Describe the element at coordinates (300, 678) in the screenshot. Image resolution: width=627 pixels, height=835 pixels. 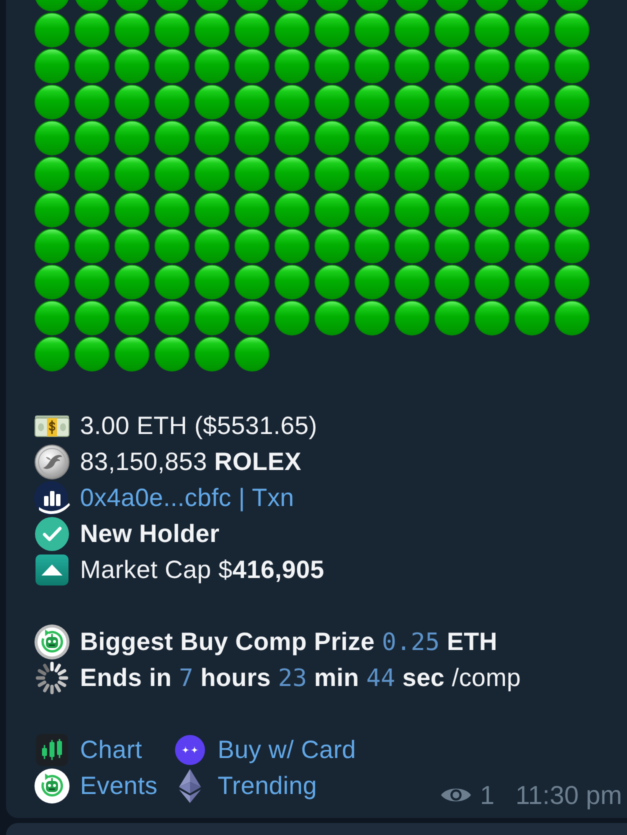
I see `countdown-text: Ends in 7 hours 23 min 44 sec /comp` at that location.